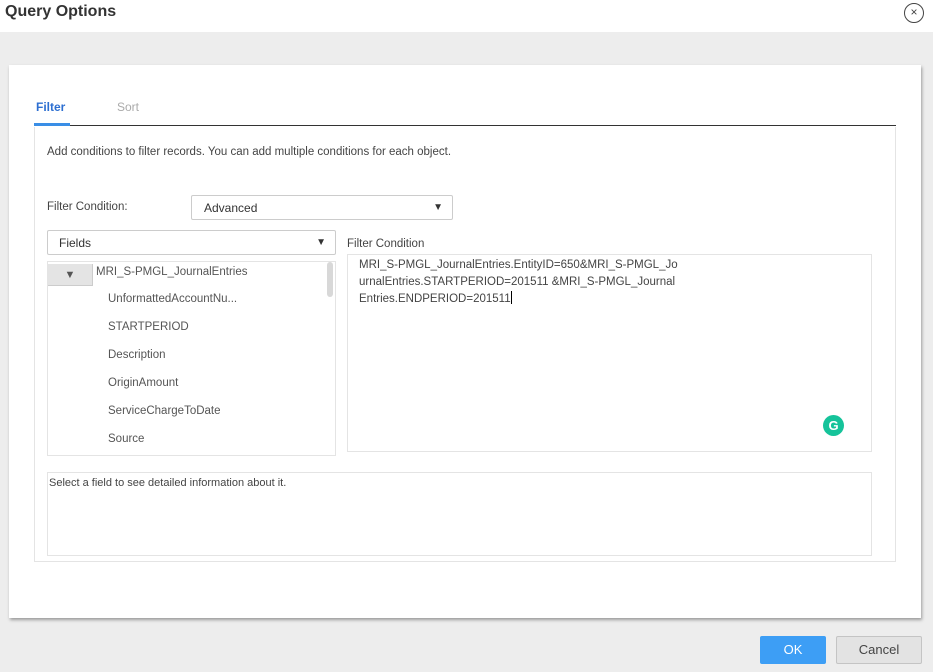 Image resolution: width=933 pixels, height=672 pixels. I want to click on cancel-button: Cancel, so click(879, 650).